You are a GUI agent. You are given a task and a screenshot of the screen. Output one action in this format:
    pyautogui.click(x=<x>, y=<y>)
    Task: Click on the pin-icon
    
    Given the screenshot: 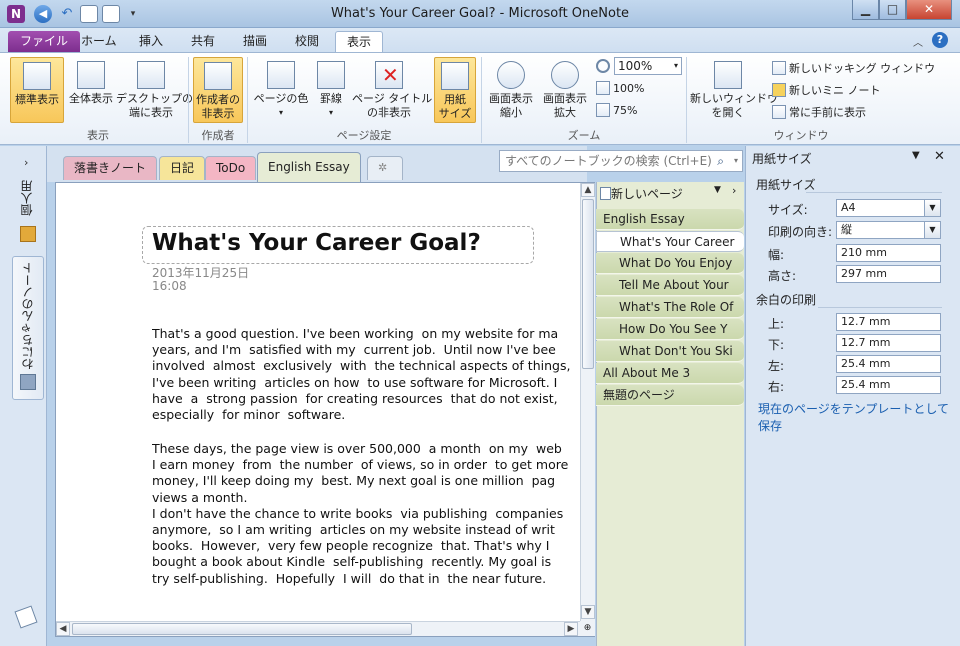 What is the action you would take?
    pyautogui.click(x=779, y=112)
    